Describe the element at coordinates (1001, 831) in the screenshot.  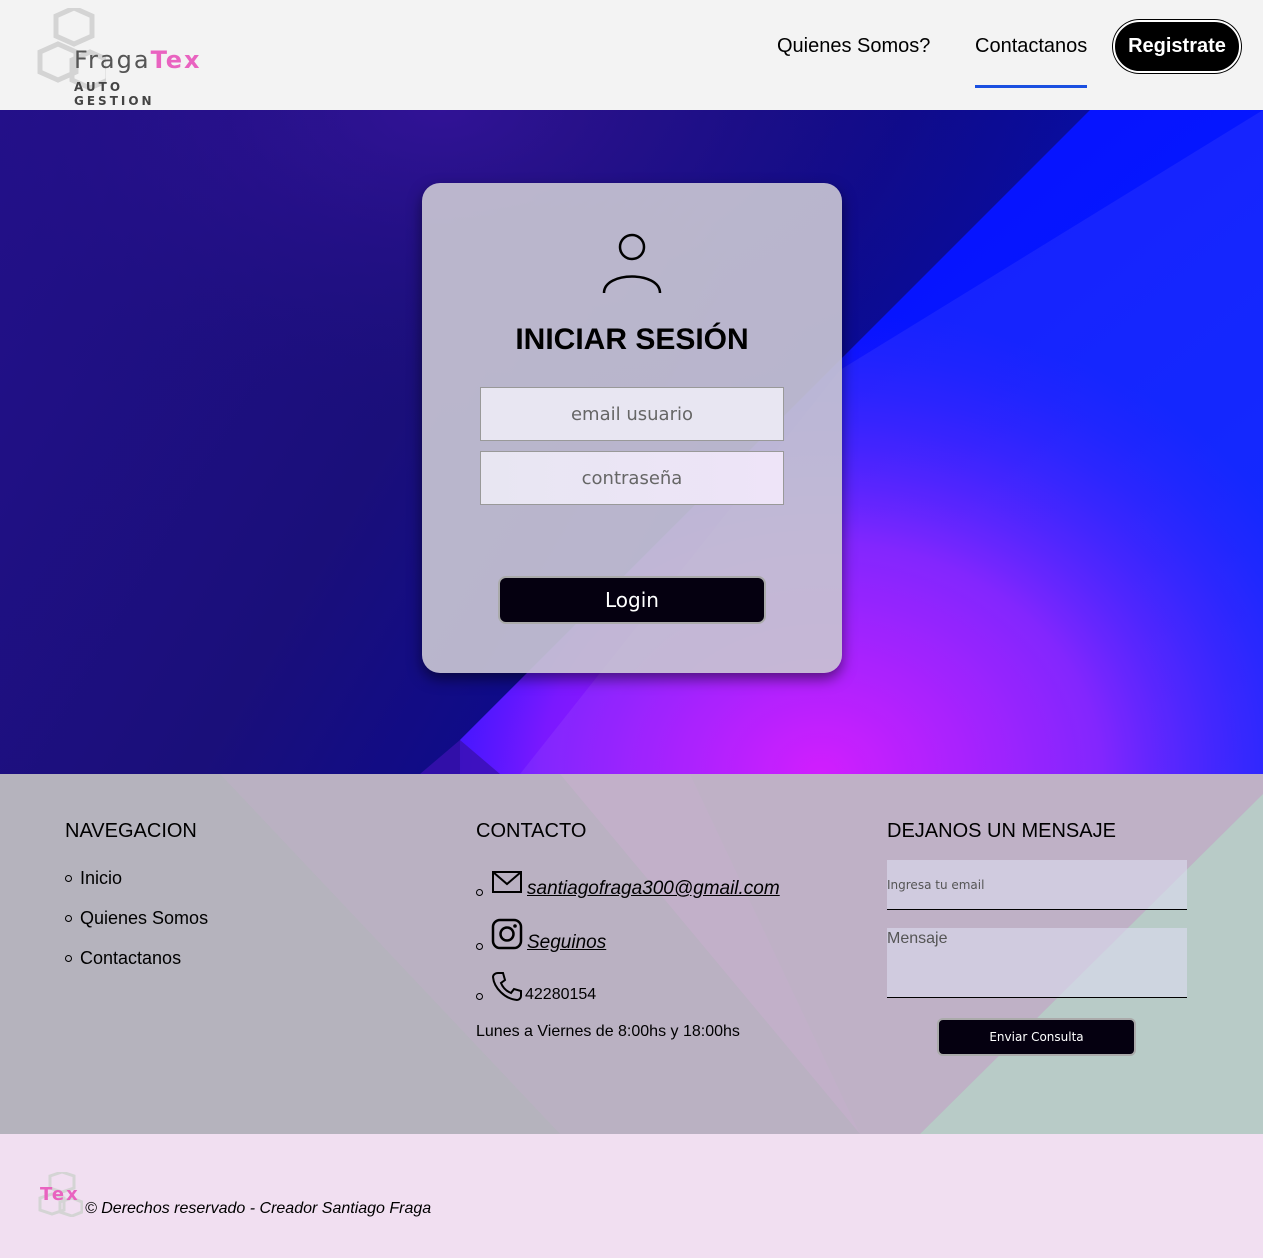
I see `message-heading: DEJANOS UN MENSAJE` at that location.